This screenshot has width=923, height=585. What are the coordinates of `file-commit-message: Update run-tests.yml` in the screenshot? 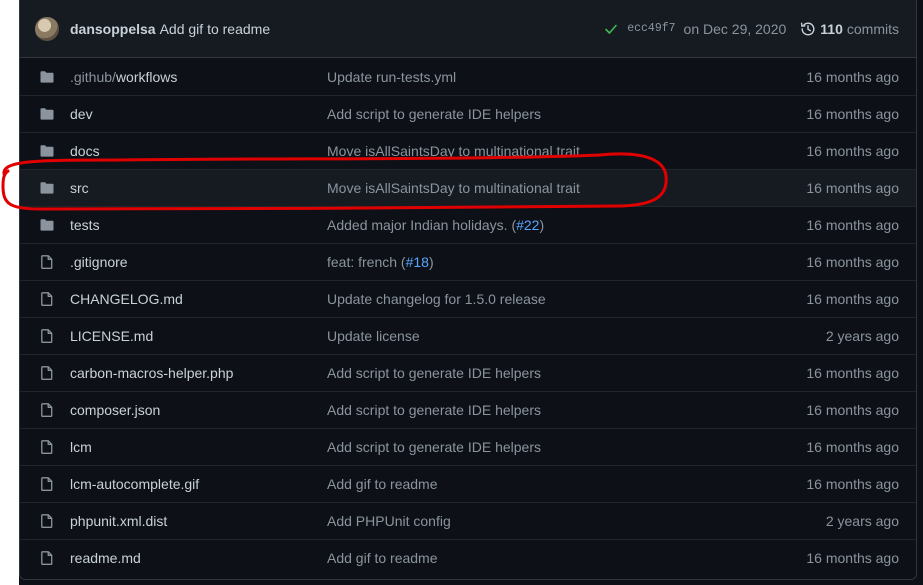 It's located at (566, 77).